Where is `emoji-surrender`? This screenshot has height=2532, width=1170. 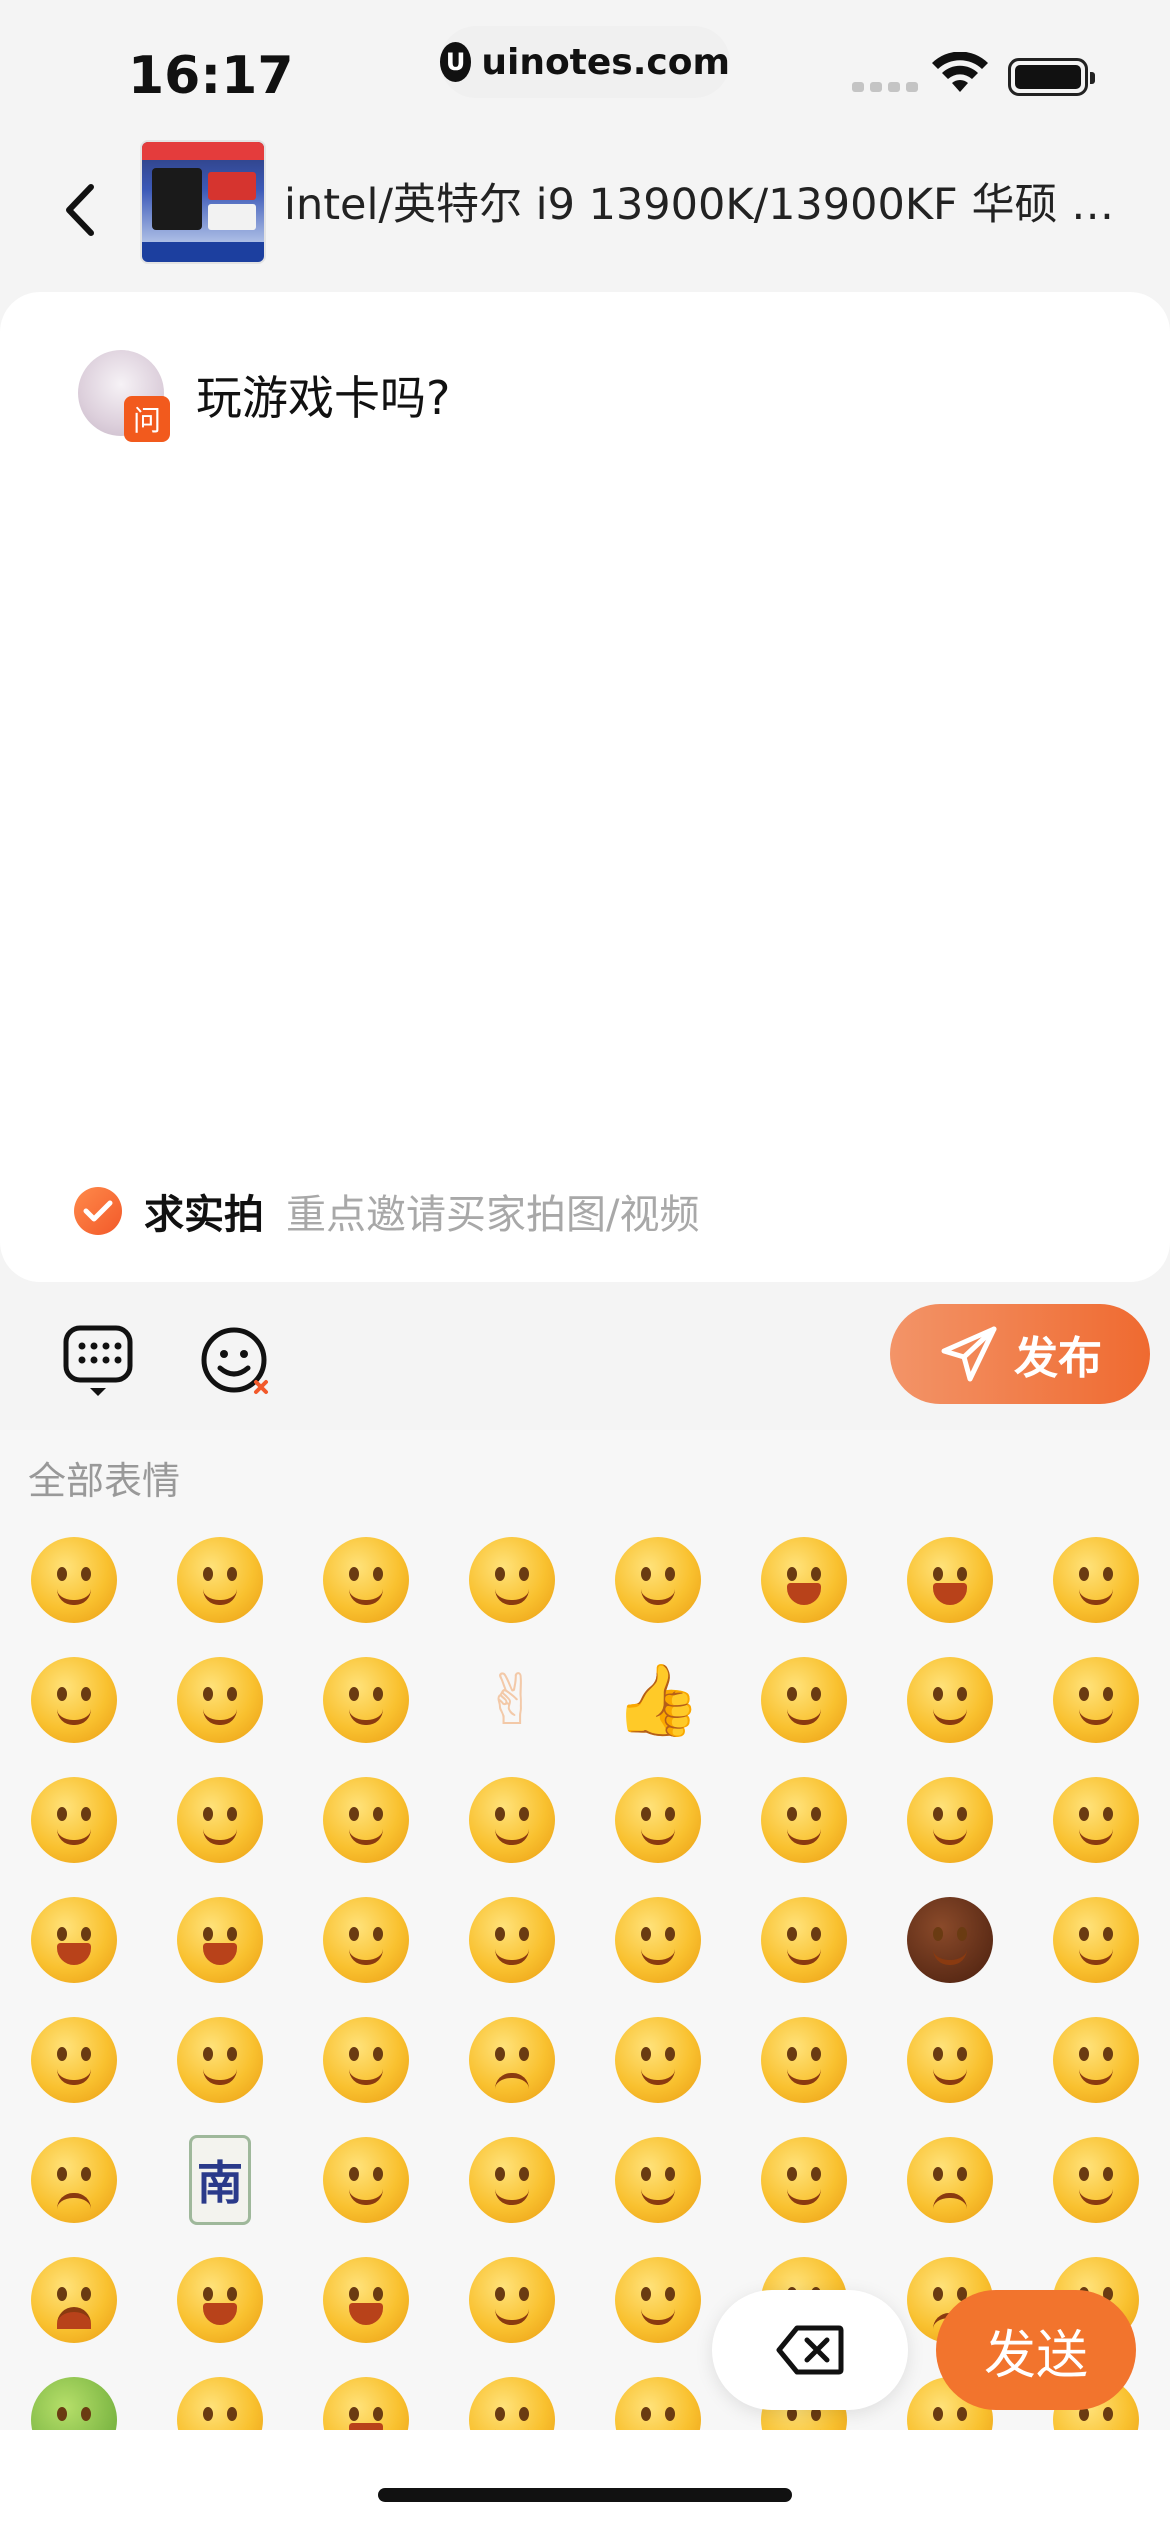
emoji-surrender is located at coordinates (512, 2300).